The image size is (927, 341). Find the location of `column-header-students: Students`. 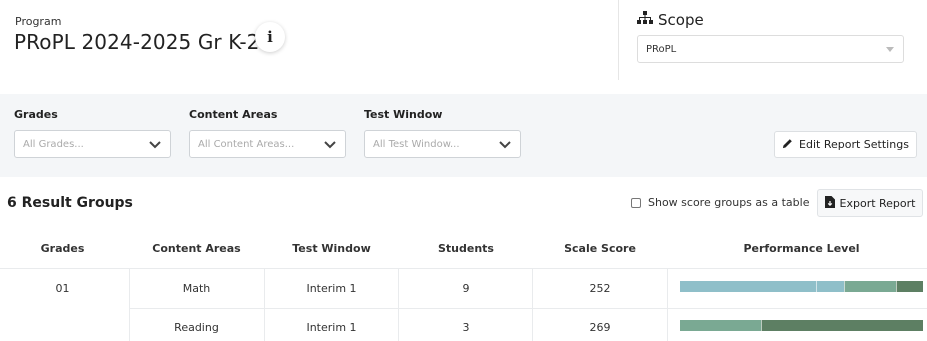

column-header-students: Students is located at coordinates (466, 250).